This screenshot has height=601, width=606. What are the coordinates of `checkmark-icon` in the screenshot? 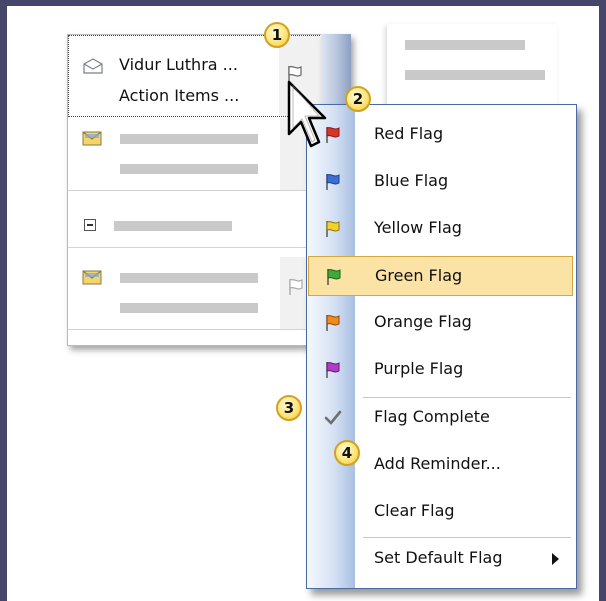 It's located at (333, 417).